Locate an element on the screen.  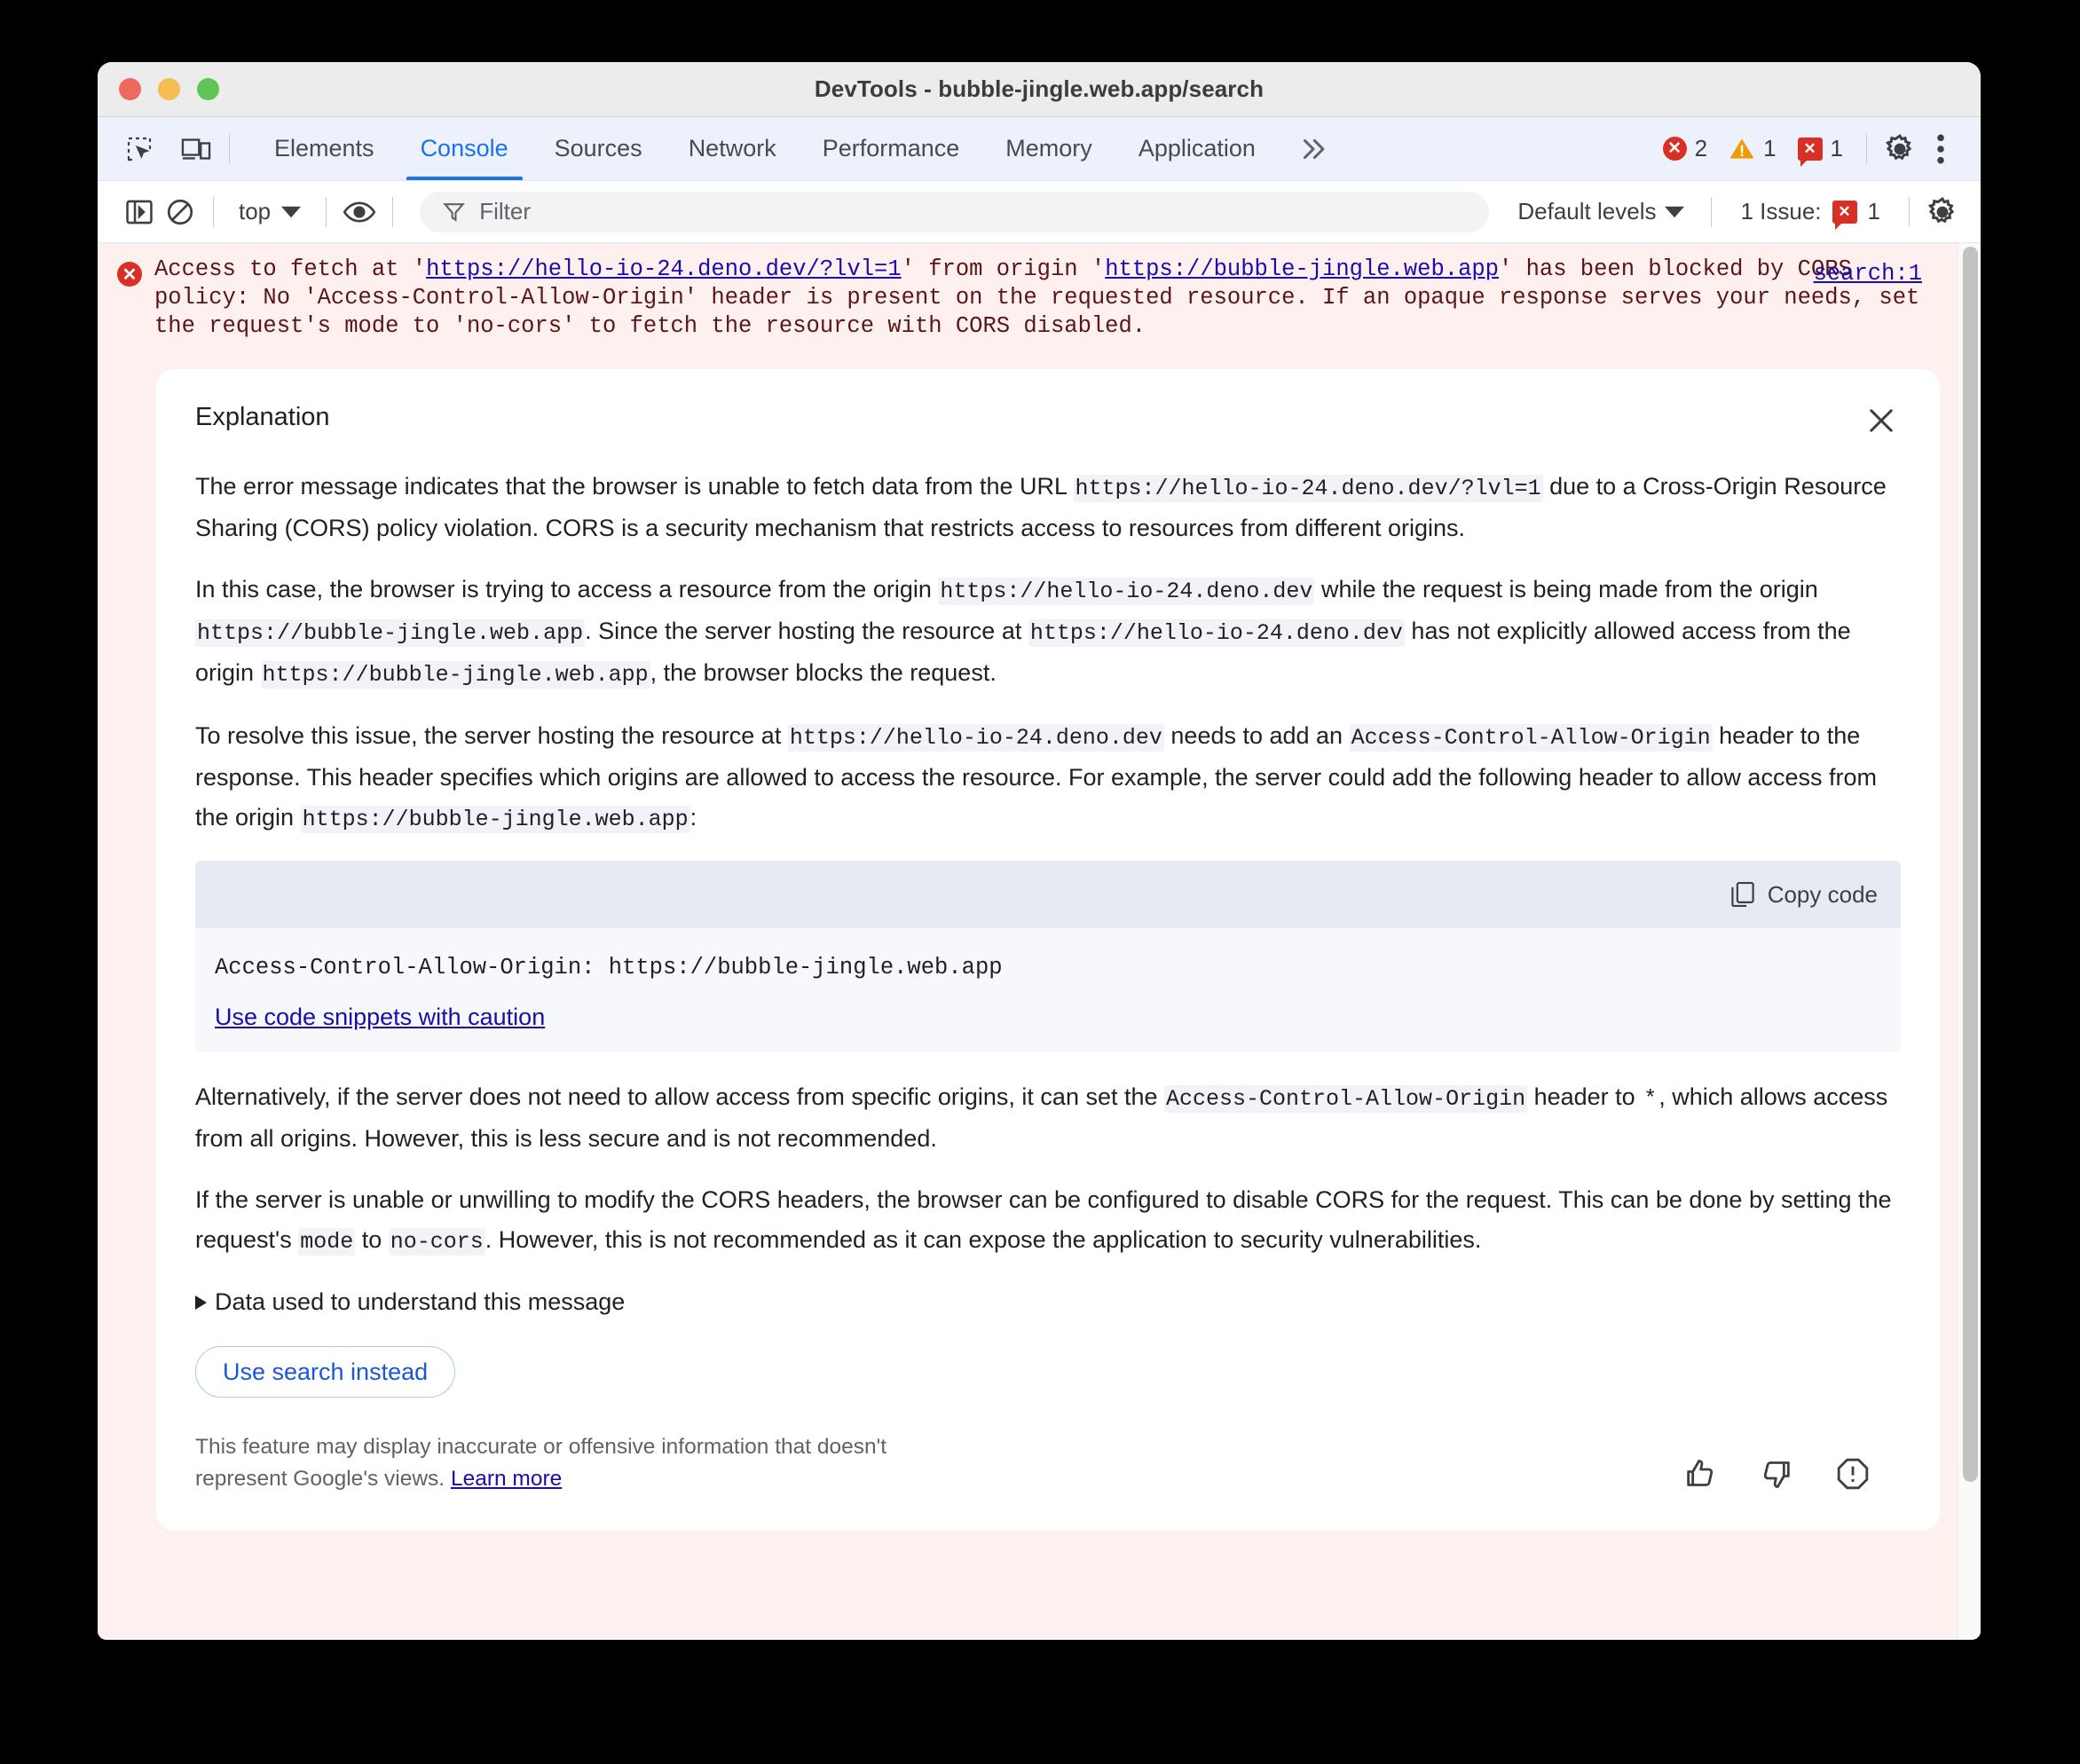
explanation-title: Explanation is located at coordinates (262, 417).